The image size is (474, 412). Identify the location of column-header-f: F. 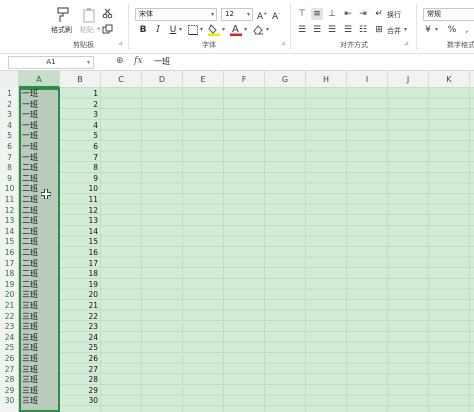
(244, 79).